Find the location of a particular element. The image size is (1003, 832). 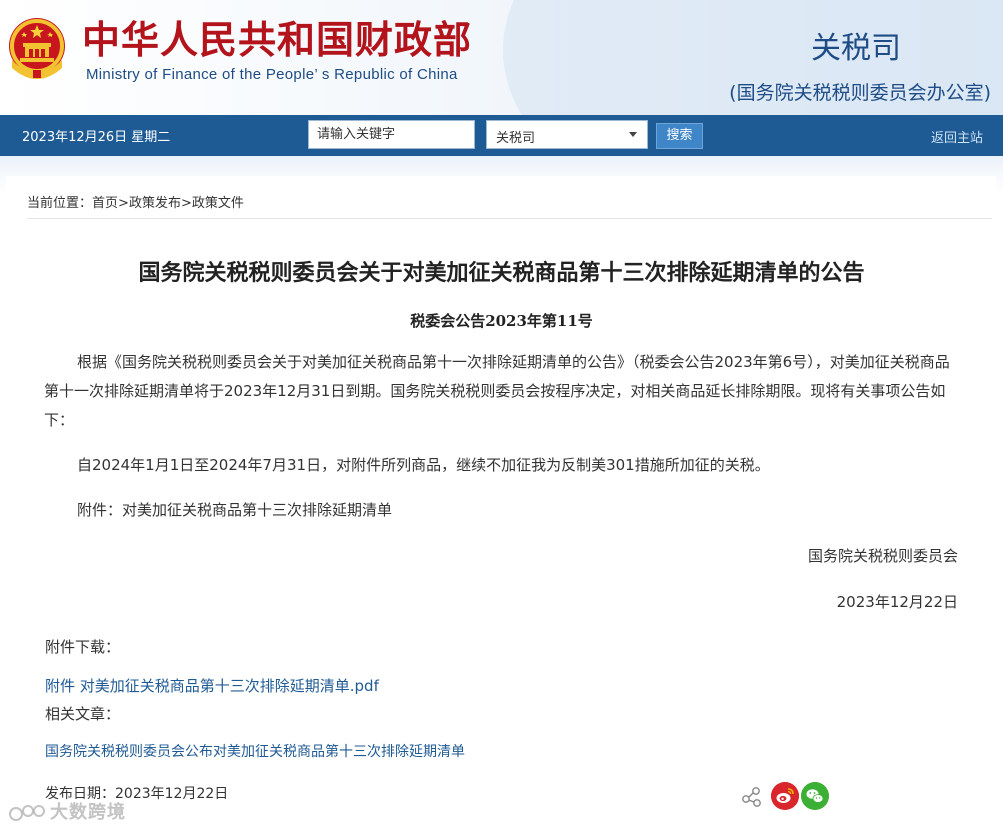

document-number: 税委会公告2023年第11号 is located at coordinates (501, 321).